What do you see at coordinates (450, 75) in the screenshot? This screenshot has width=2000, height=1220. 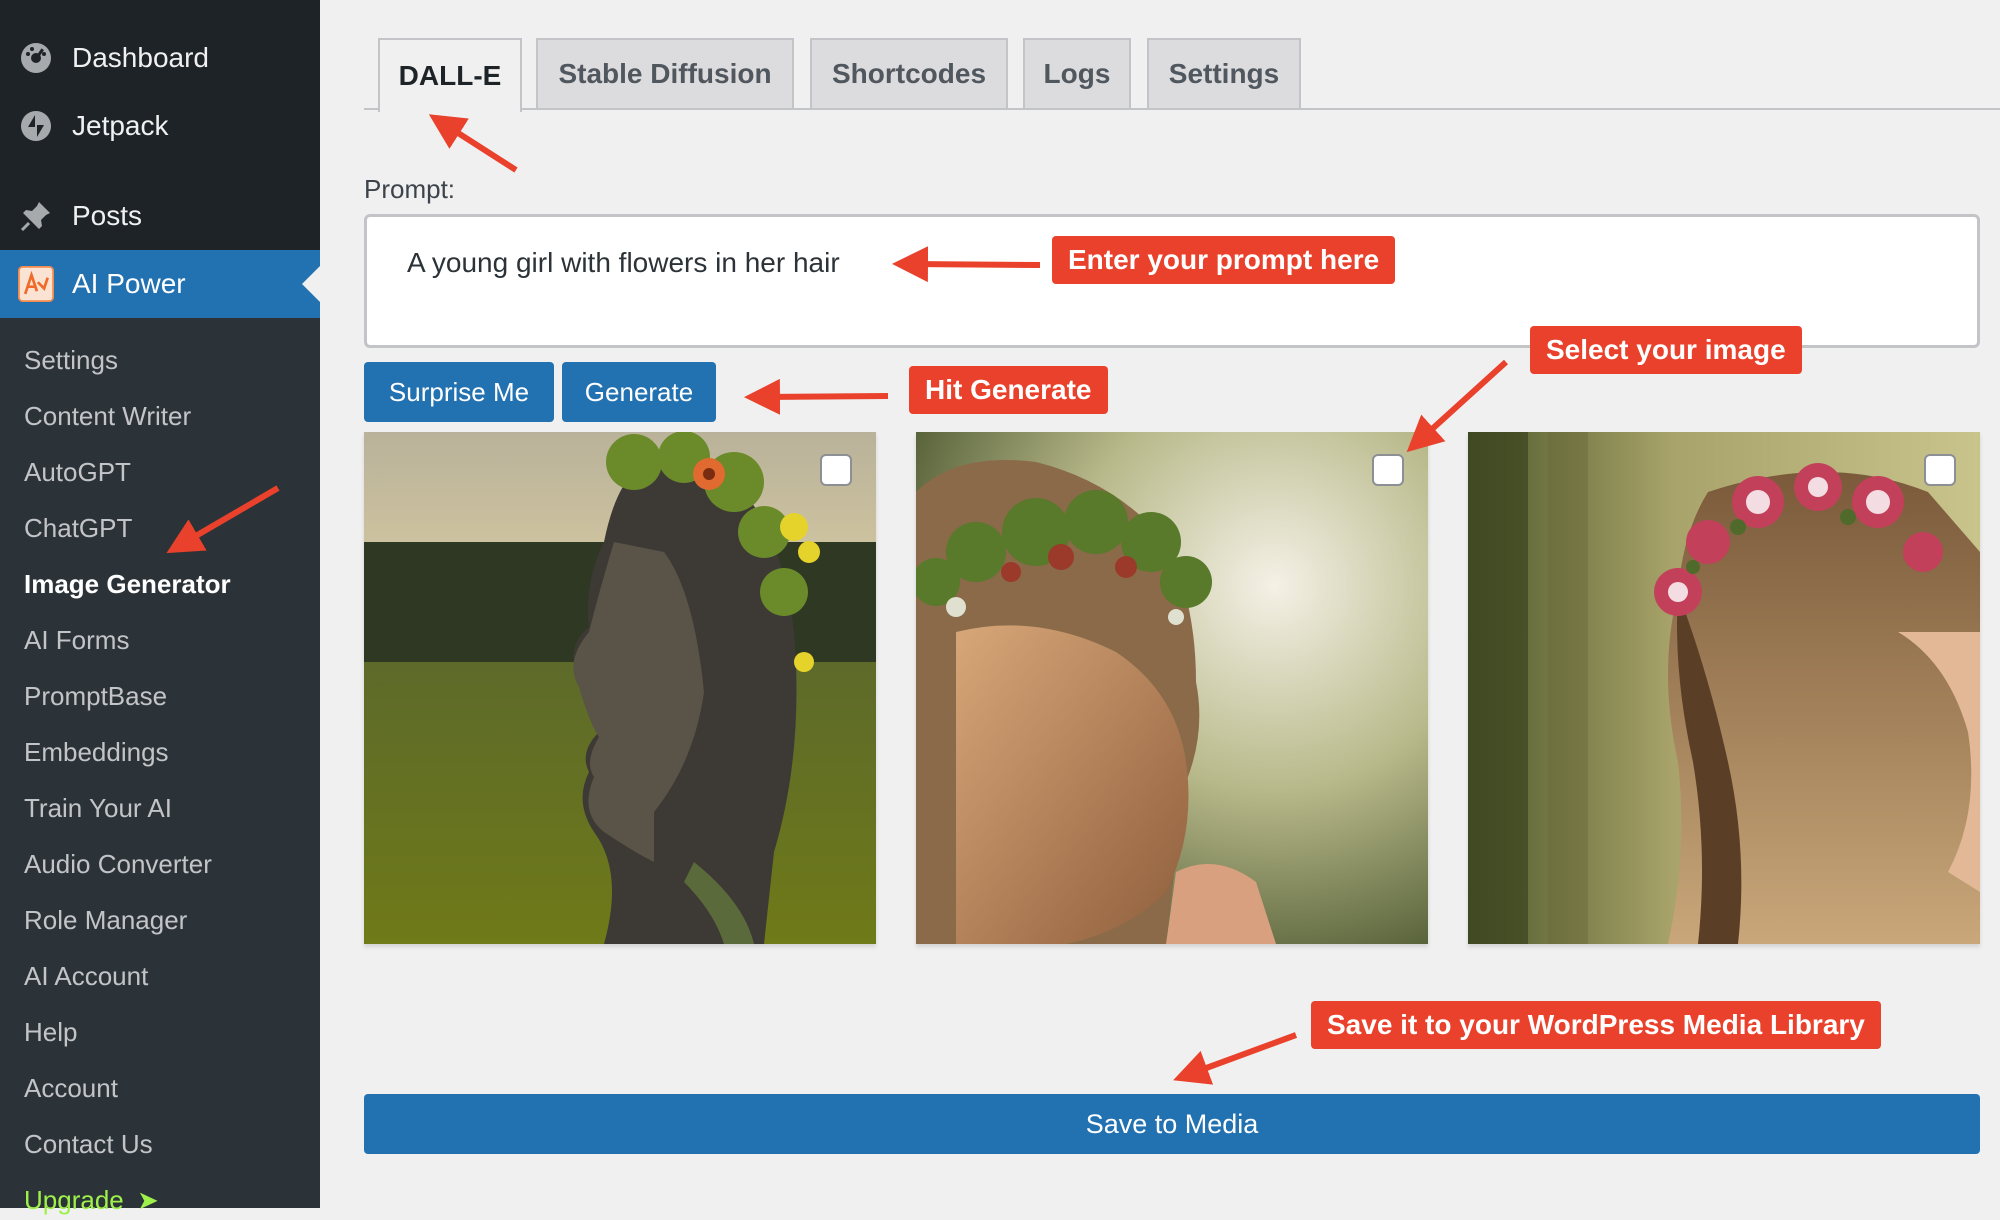 I see `tab-dall-e: DALL-E` at bounding box center [450, 75].